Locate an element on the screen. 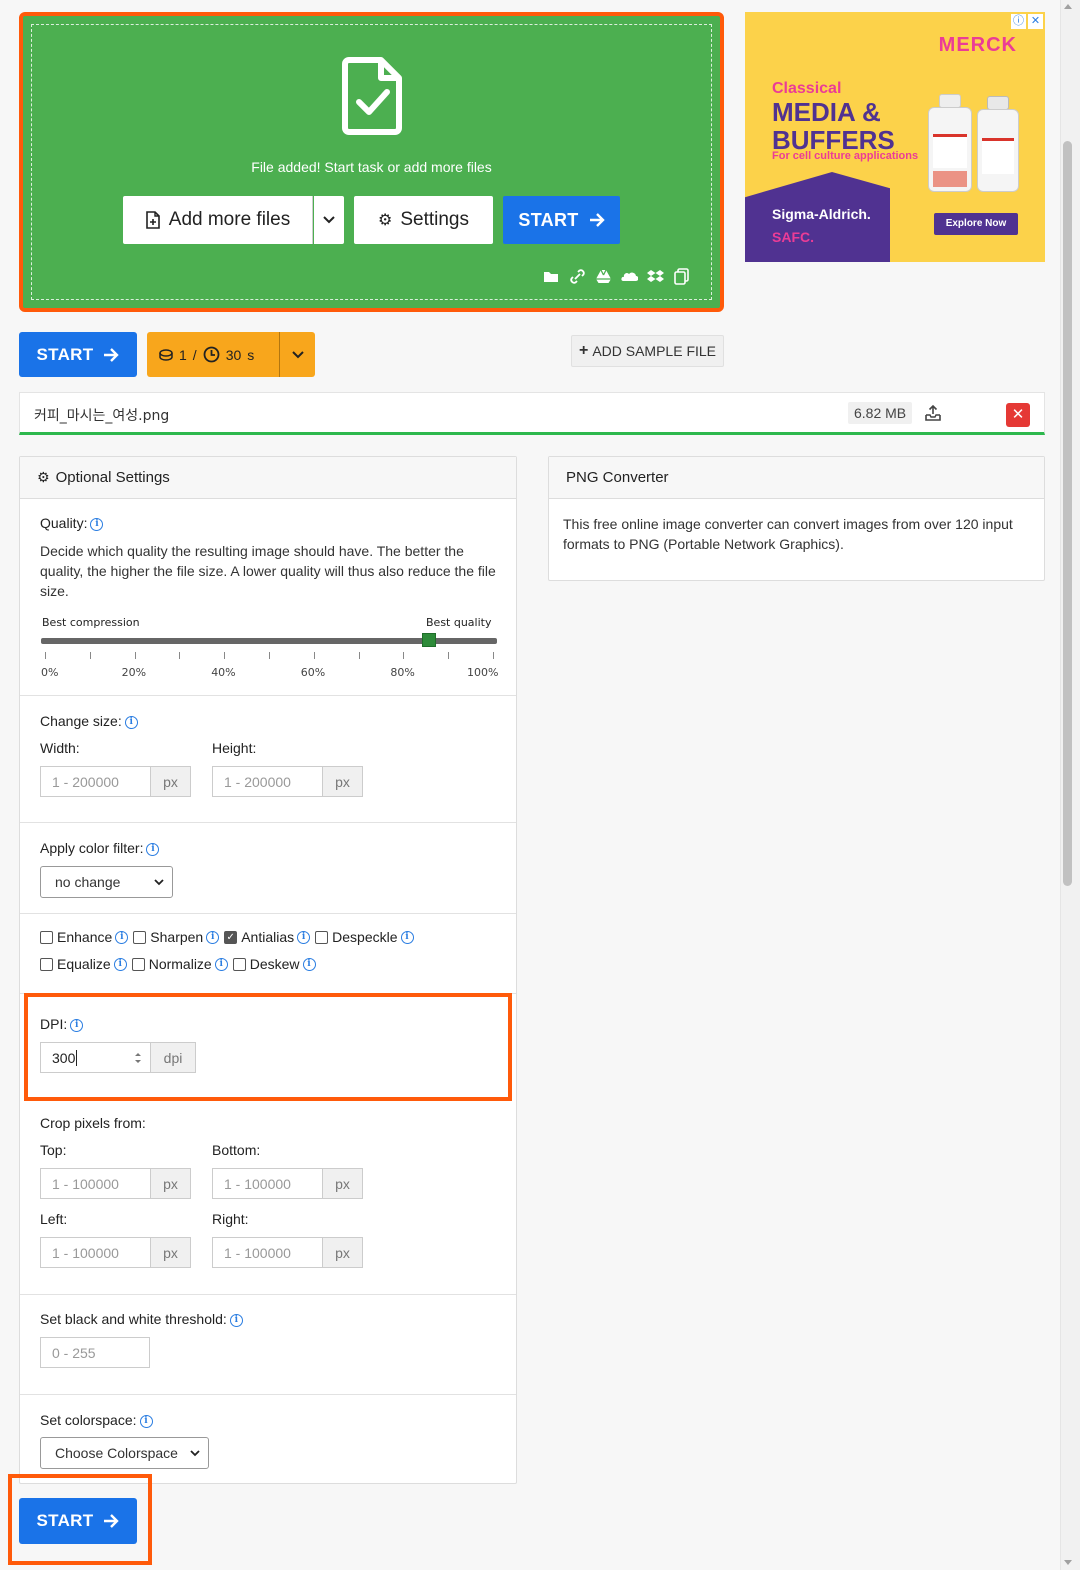  threshold-input: 0 - 255 is located at coordinates (95, 1352).